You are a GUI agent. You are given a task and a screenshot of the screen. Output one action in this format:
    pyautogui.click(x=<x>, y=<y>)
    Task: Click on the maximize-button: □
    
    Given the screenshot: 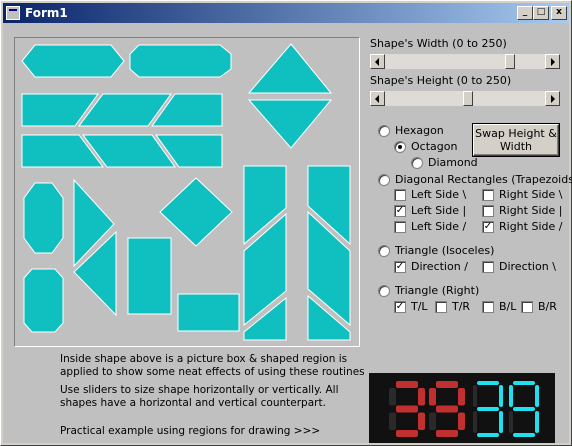 What is the action you would take?
    pyautogui.click(x=541, y=13)
    